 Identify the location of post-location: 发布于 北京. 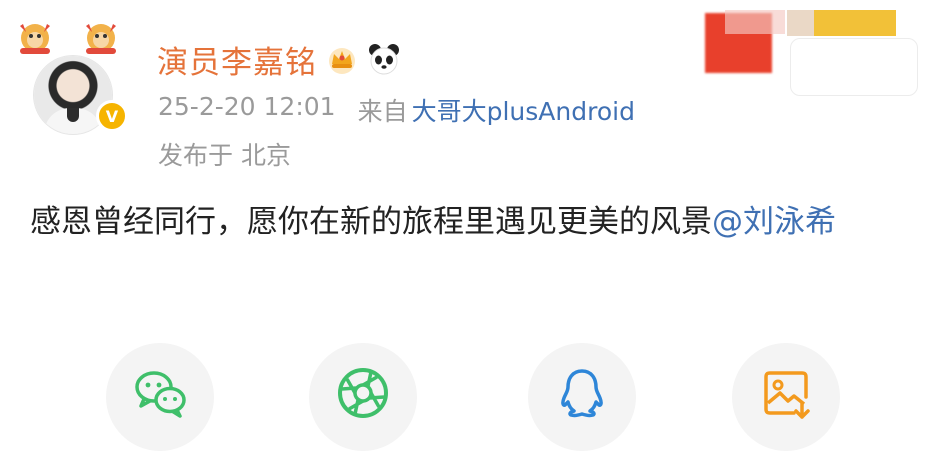
(224, 155).